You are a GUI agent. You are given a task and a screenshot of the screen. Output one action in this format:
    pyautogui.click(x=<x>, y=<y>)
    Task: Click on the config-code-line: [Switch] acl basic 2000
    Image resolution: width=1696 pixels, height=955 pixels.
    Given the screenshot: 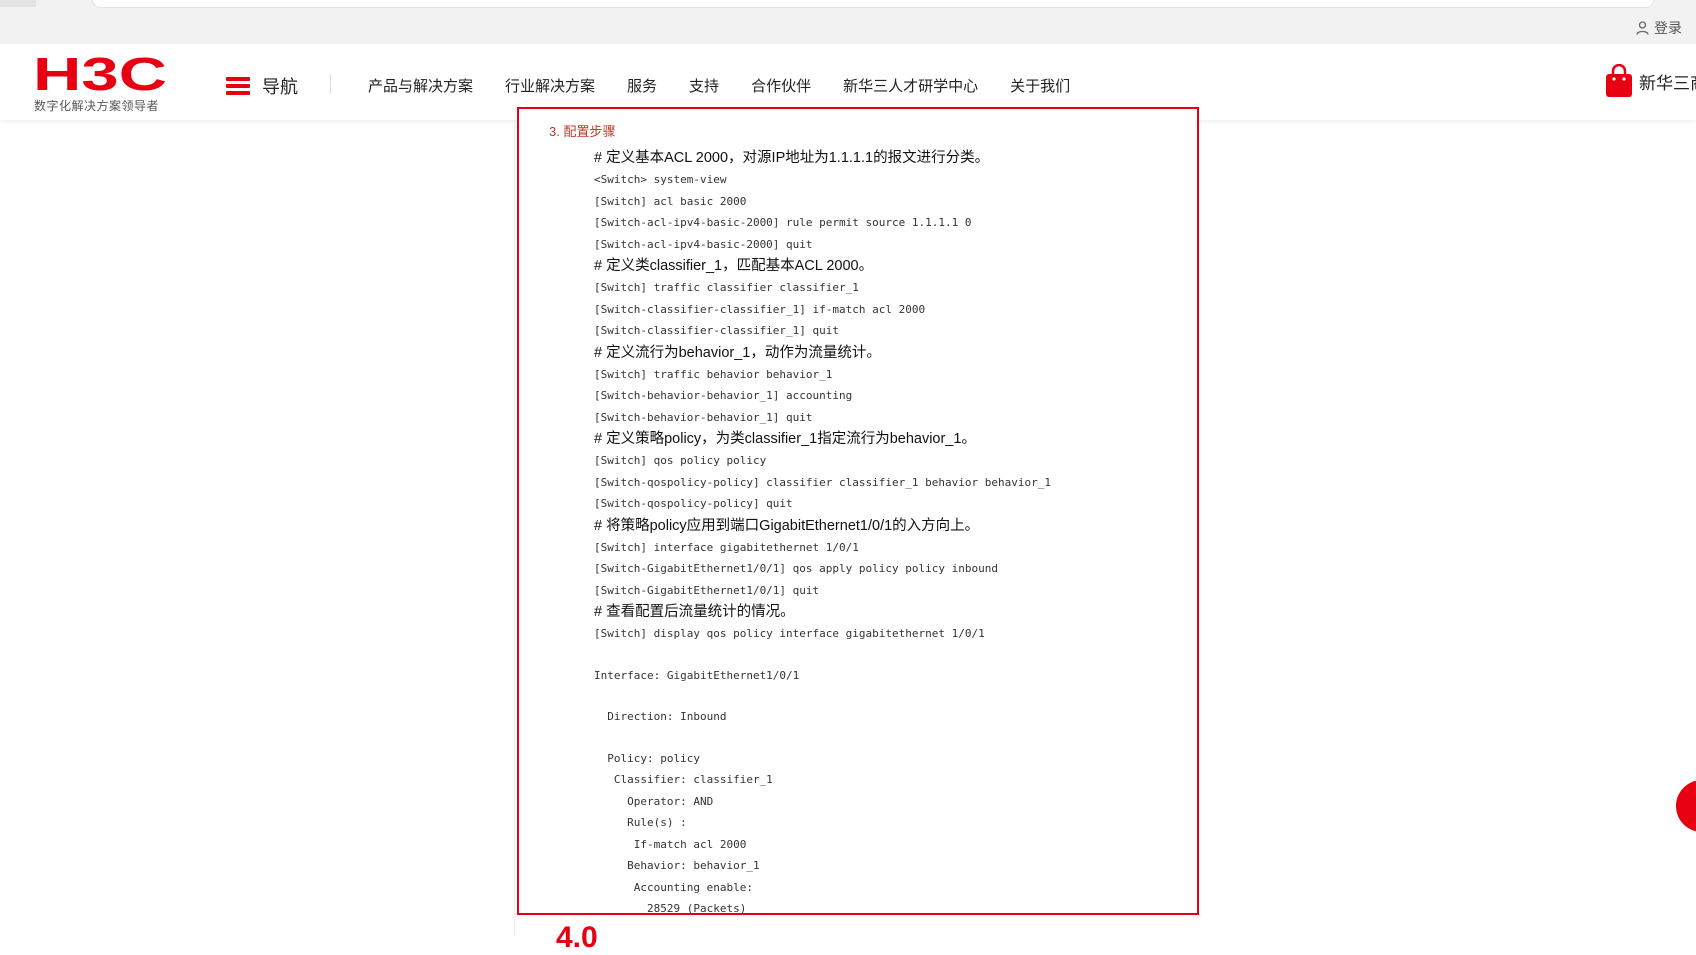 What is the action you would take?
    pyautogui.click(x=670, y=201)
    